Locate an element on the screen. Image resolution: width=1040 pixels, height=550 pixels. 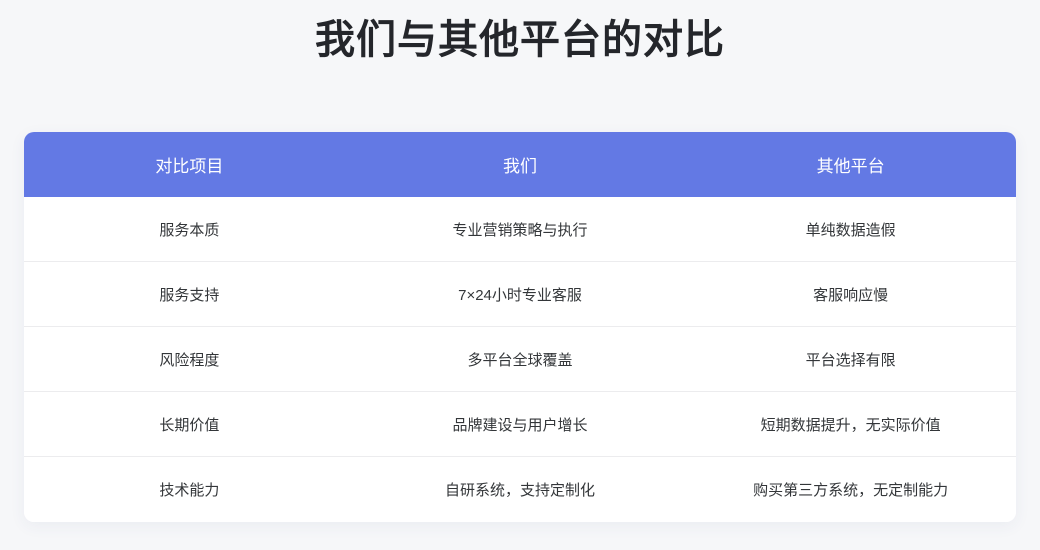
table-cell: 7×24小时专业客服 is located at coordinates (520, 295).